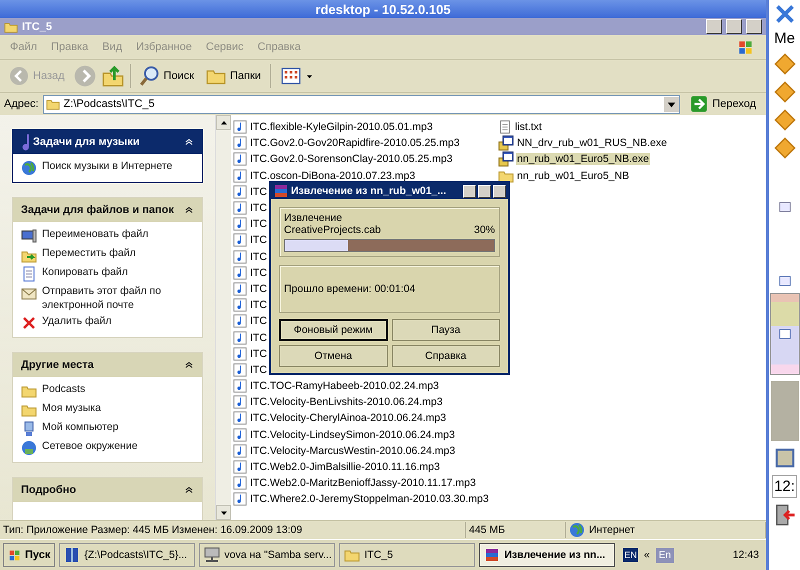 This screenshot has height=570, width=800. What do you see at coordinates (291, 76) in the screenshot?
I see `views-grid-icon` at bounding box center [291, 76].